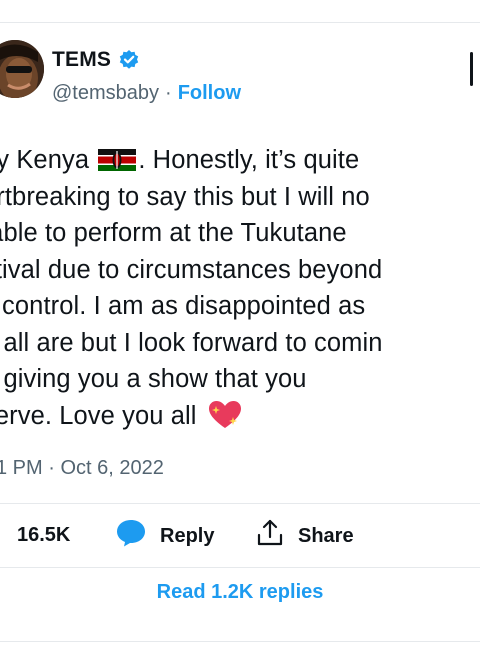 This screenshot has width=480, height=650. What do you see at coordinates (240, 536) in the screenshot?
I see `tweet-actions: 16.5K Reply Share` at bounding box center [240, 536].